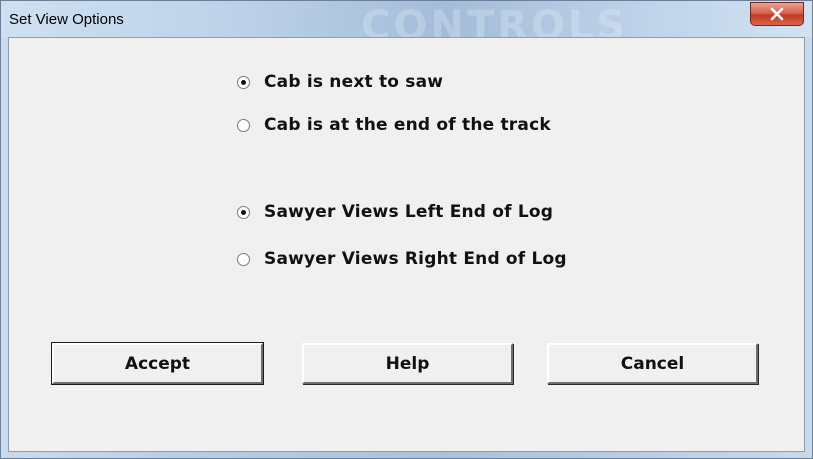  What do you see at coordinates (407, 363) in the screenshot?
I see `help-button: Help` at bounding box center [407, 363].